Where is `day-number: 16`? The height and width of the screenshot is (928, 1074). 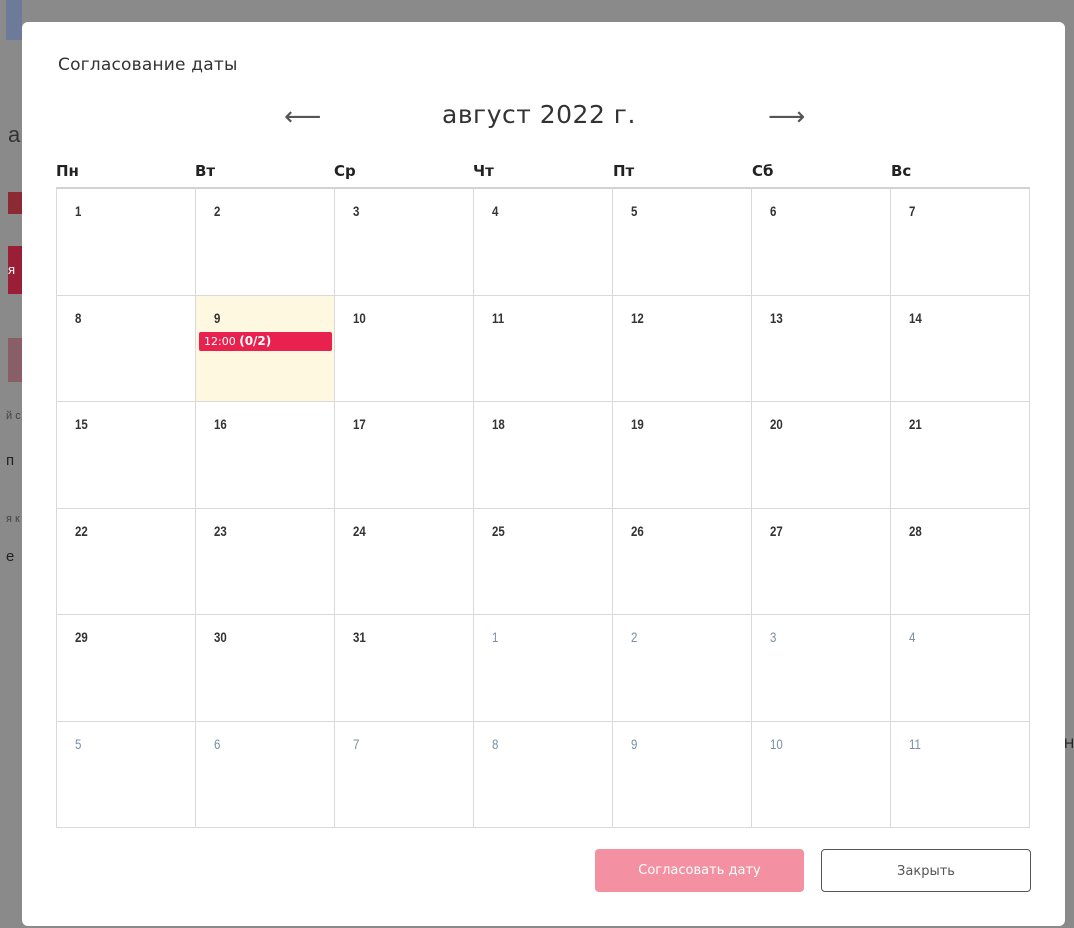 day-number: 16 is located at coordinates (220, 424).